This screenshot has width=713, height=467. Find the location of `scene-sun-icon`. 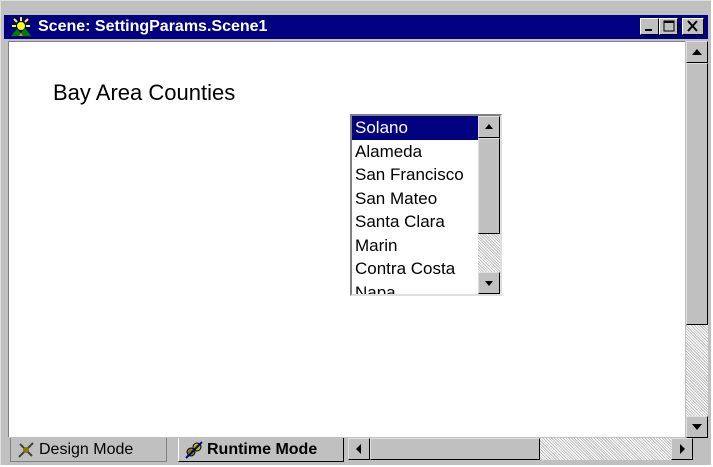

scene-sun-icon is located at coordinates (21, 27).